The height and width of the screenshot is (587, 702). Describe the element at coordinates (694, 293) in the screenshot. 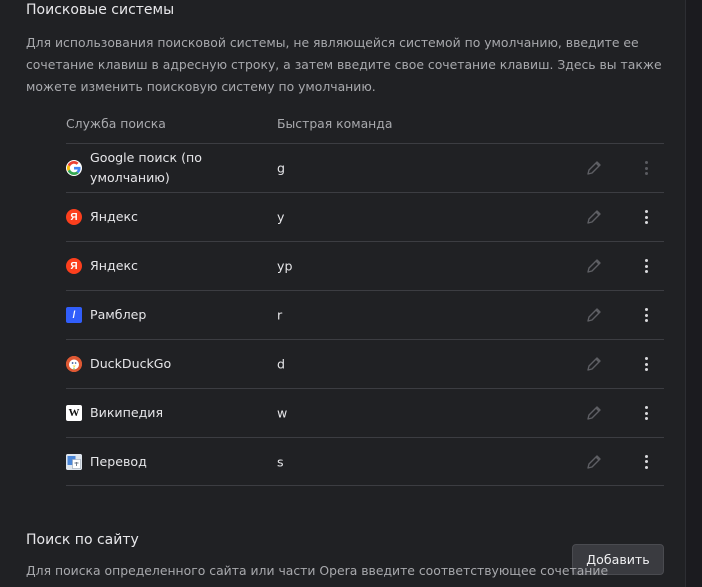

I see `scrollbar-track` at that location.